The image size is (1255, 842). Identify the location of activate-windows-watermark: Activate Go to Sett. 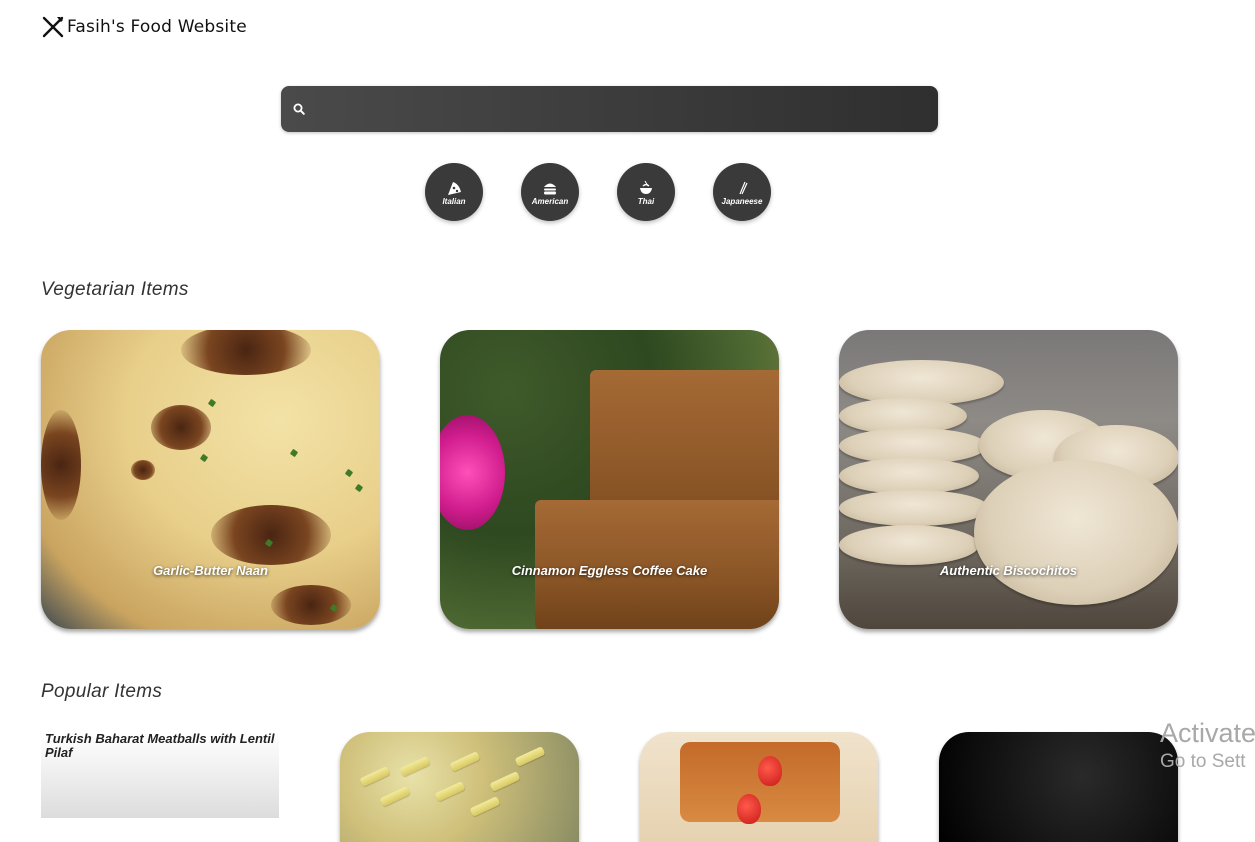
(1207, 745).